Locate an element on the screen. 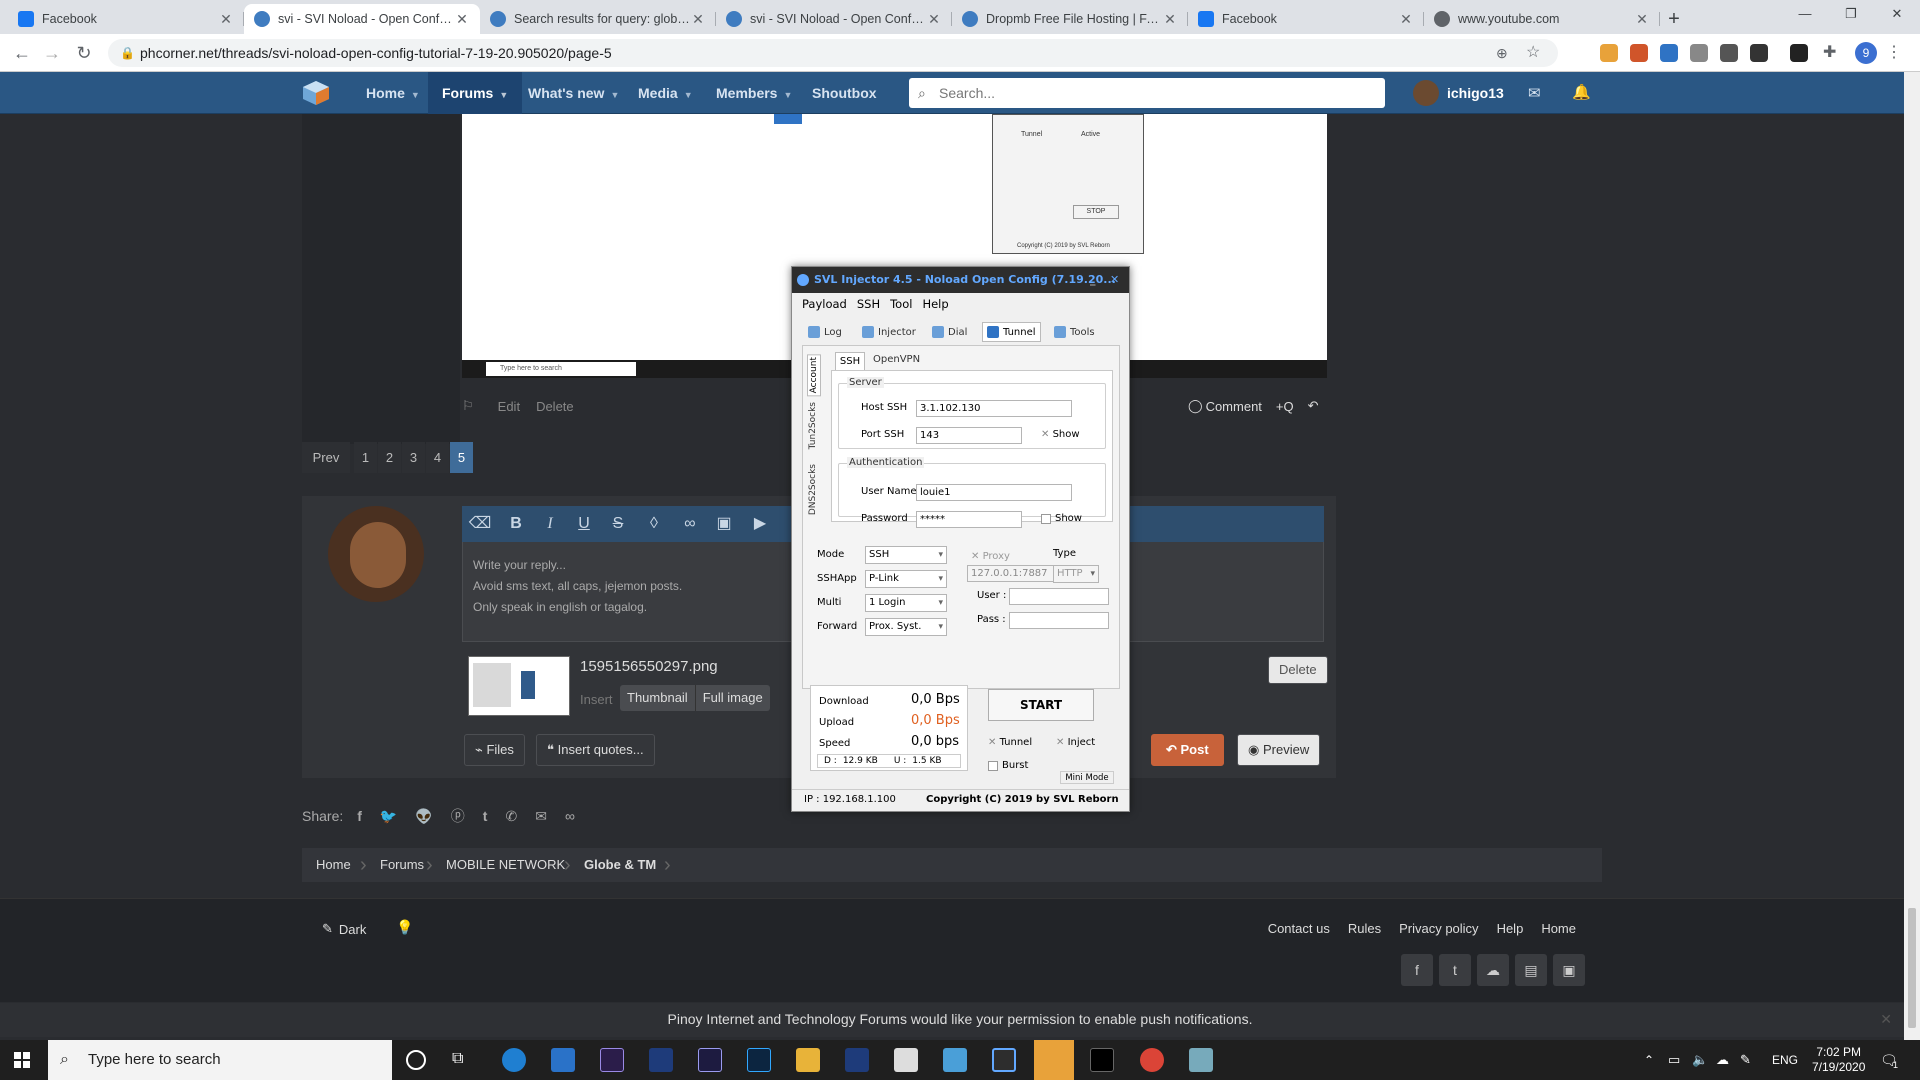  full-image-button: Full image is located at coordinates (733, 698).